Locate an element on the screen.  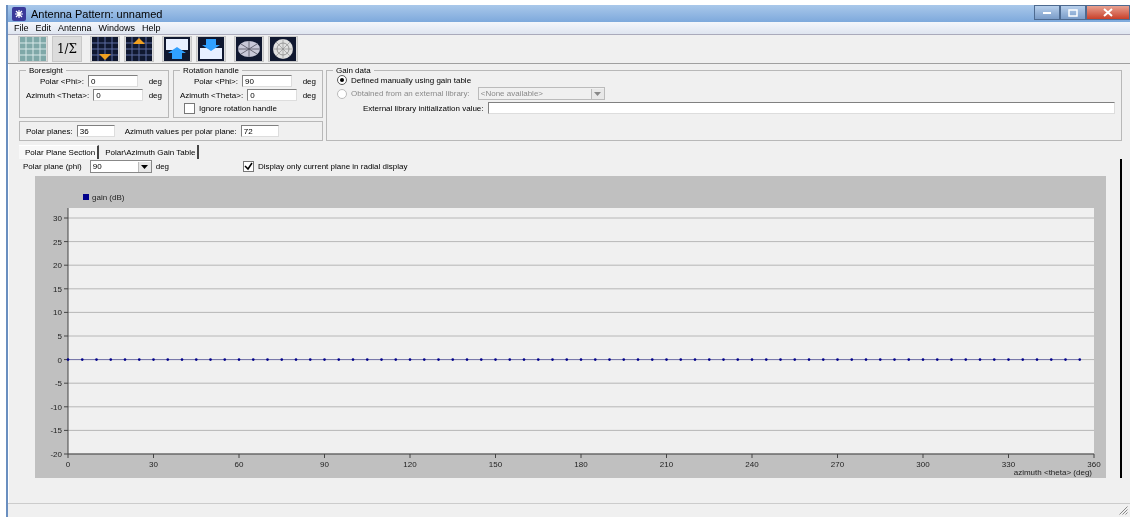
close-icon is located at coordinates (1108, 12).